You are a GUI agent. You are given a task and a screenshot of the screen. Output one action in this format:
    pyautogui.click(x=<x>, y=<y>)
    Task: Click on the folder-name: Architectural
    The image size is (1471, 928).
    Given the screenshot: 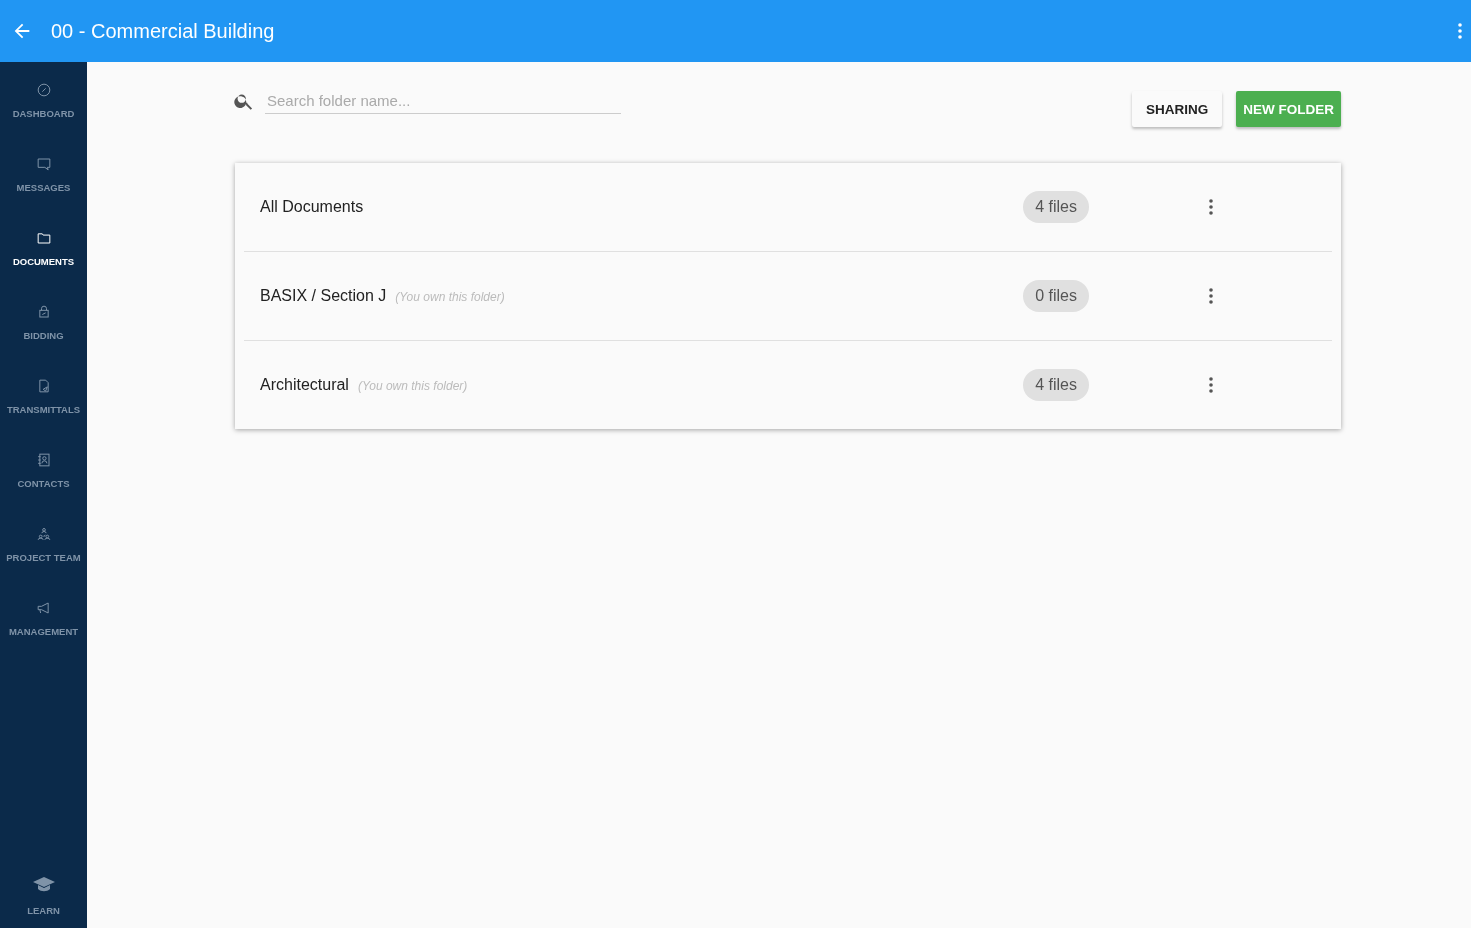 What is the action you would take?
    pyautogui.click(x=304, y=385)
    